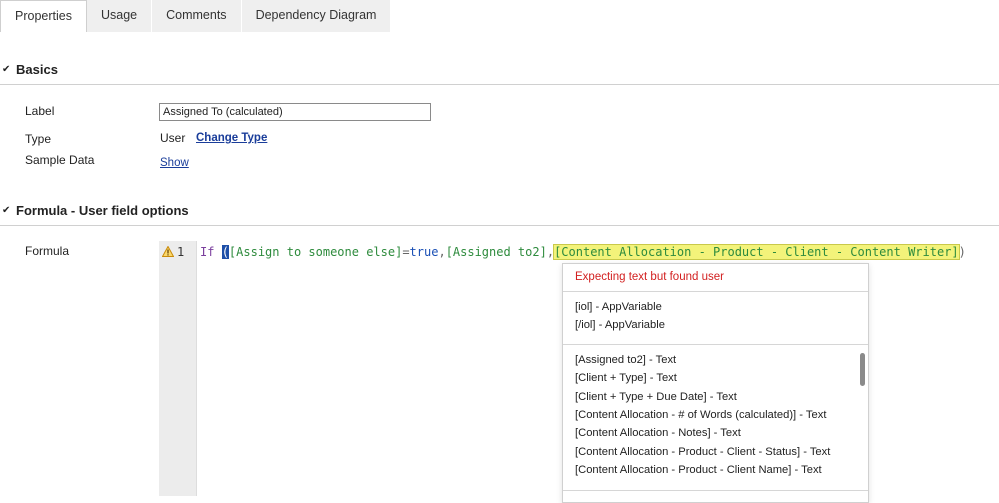  I want to click on label-input: Assigned To (calculated), so click(295, 112).